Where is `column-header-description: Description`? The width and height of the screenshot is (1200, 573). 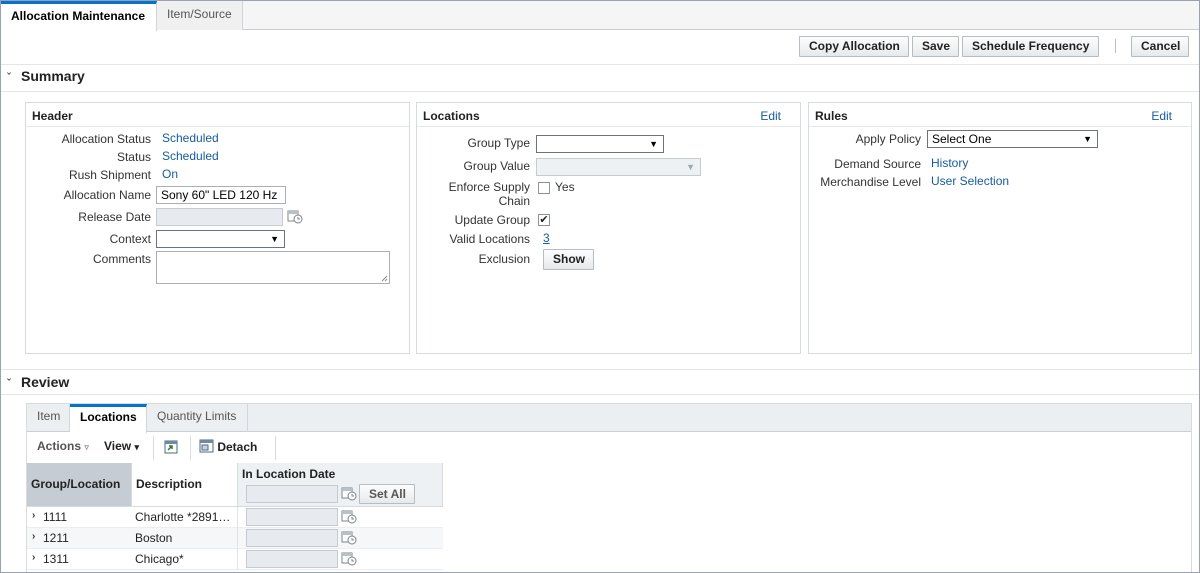 column-header-description: Description is located at coordinates (185, 485).